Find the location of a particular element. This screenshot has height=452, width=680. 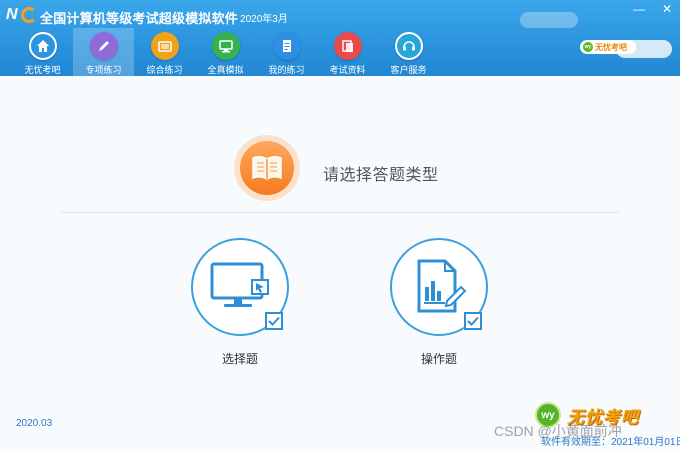

books-icon is located at coordinates (347, 46).